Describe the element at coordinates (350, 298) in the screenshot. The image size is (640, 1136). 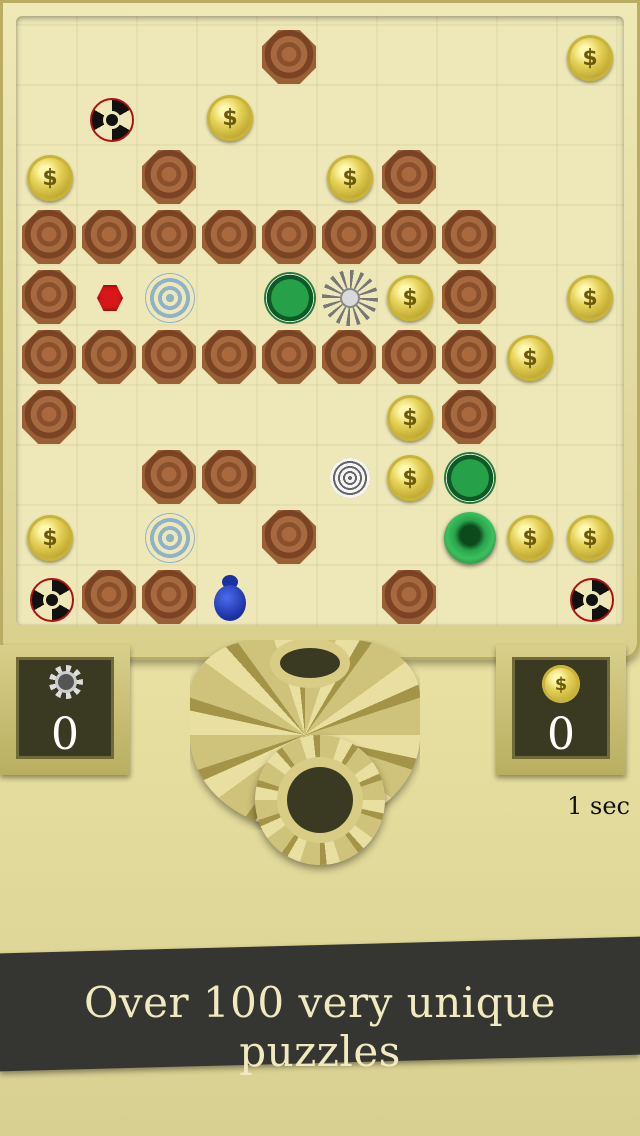
I see `sun-spinner-icon` at that location.